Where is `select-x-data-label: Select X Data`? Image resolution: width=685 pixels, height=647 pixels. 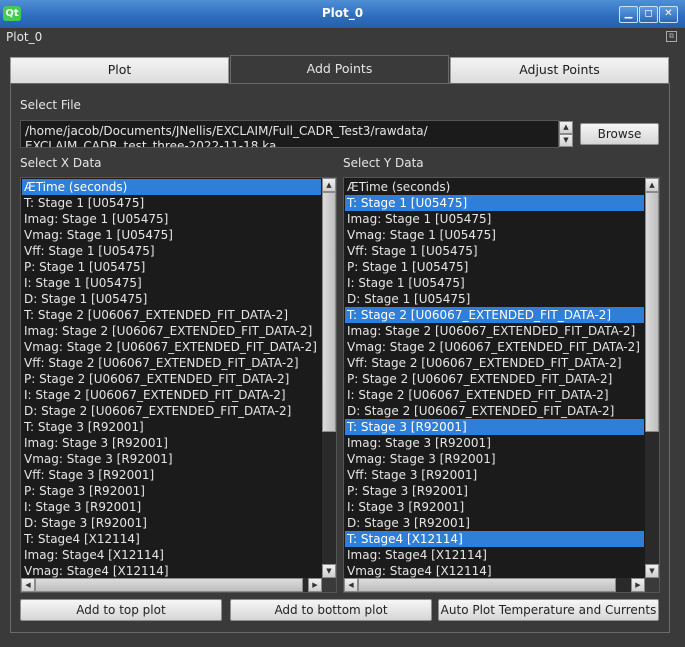
select-x-data-label: Select X Data is located at coordinates (61, 163).